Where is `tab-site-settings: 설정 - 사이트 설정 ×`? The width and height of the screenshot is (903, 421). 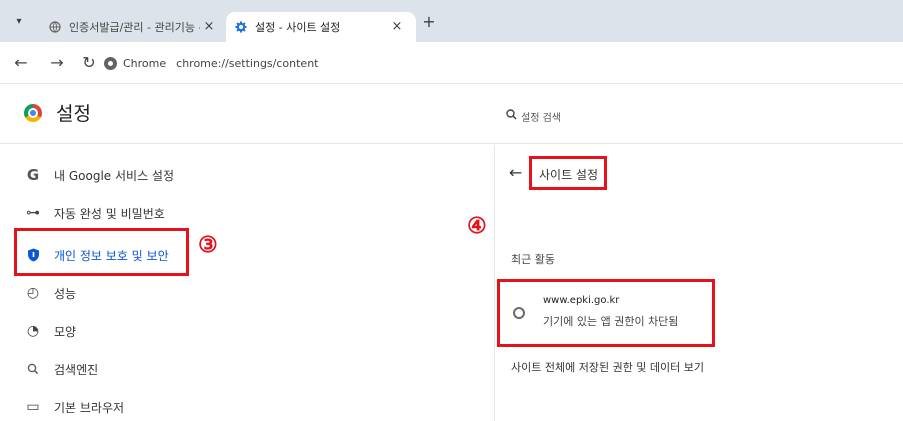
tab-site-settings: 설정 - 사이트 설정 × is located at coordinates (321, 27).